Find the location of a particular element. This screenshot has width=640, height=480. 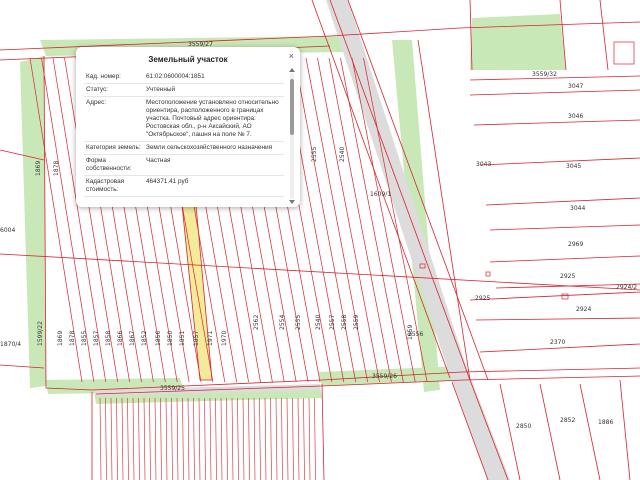

attribute-key: Кадастровая стоимость: is located at coordinates (114, 186).